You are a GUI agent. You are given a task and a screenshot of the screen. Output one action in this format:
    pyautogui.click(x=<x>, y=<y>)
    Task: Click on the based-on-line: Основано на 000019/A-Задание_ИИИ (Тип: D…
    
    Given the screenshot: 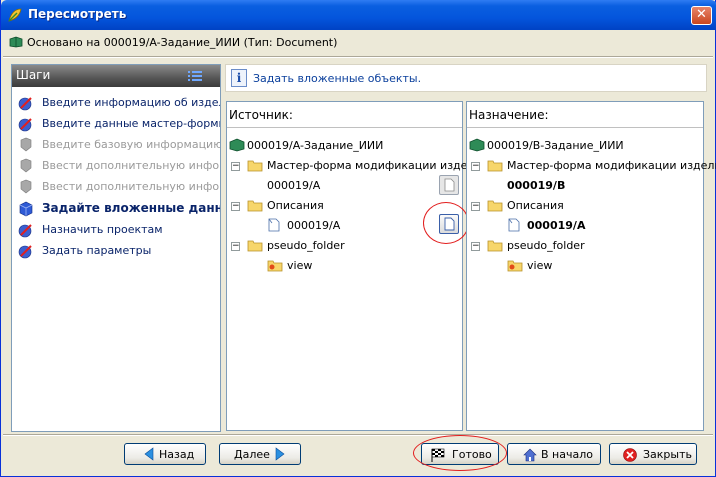 What is the action you would take?
    pyautogui.click(x=173, y=43)
    